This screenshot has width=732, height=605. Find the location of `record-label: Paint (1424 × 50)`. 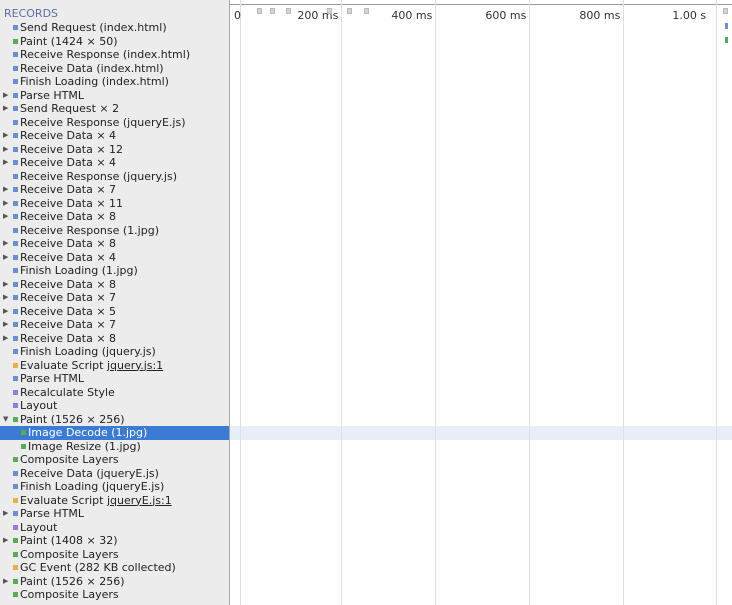

record-label: Paint (1424 × 50) is located at coordinates (69, 41).